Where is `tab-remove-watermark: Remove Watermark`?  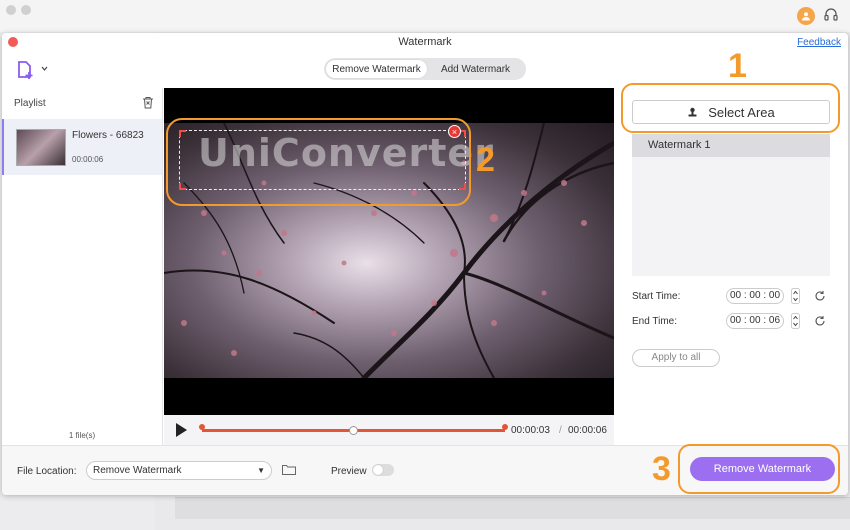 tab-remove-watermark: Remove Watermark is located at coordinates (376, 69).